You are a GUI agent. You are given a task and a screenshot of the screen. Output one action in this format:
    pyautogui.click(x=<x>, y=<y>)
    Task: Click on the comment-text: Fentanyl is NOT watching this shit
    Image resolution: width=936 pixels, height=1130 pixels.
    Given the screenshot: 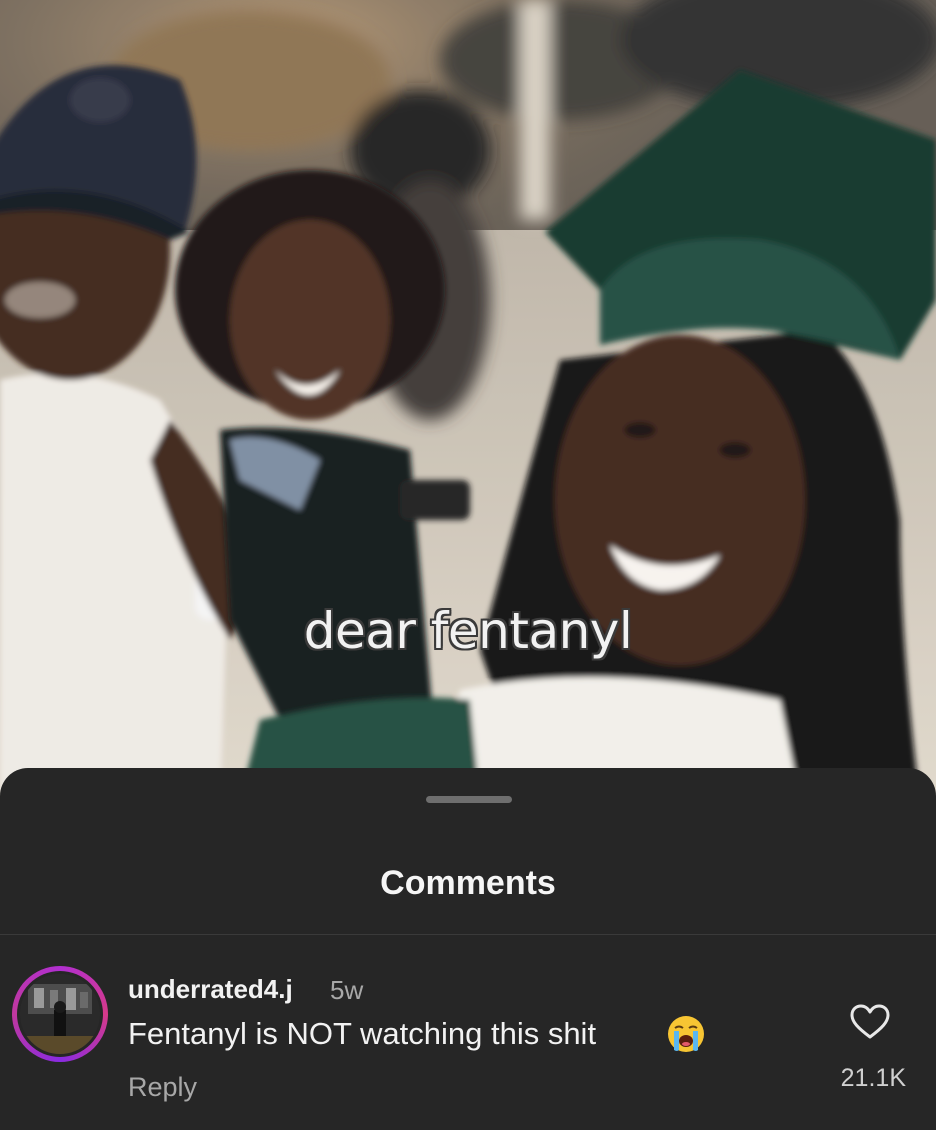 What is the action you would take?
    pyautogui.click(x=362, y=1033)
    